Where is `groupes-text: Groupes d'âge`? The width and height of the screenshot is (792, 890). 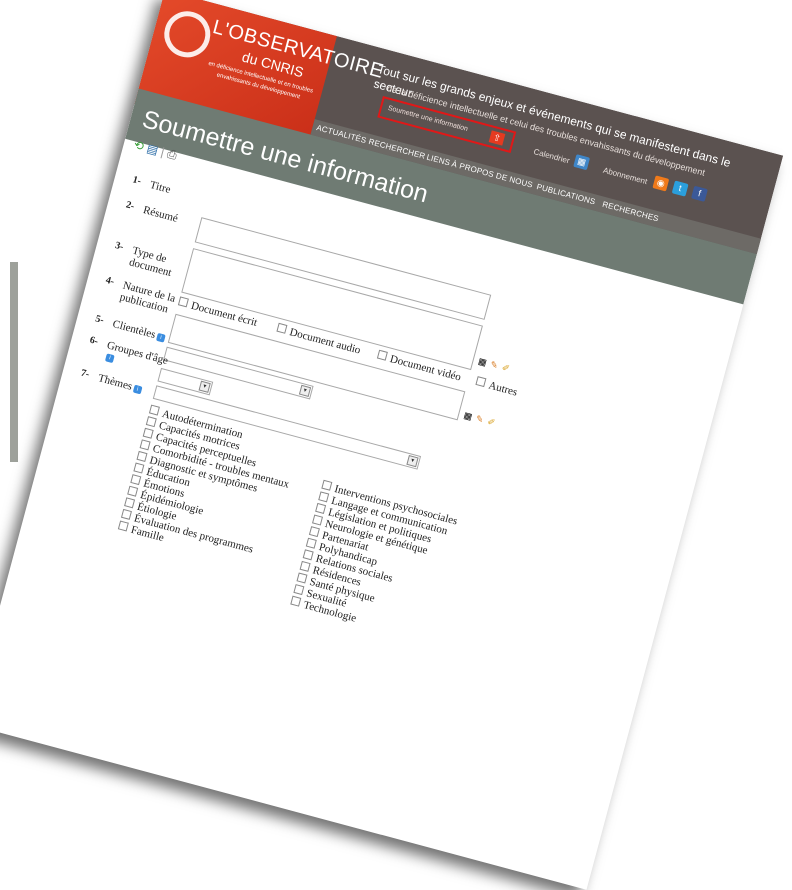 groupes-text: Groupes d'âge is located at coordinates (137, 353).